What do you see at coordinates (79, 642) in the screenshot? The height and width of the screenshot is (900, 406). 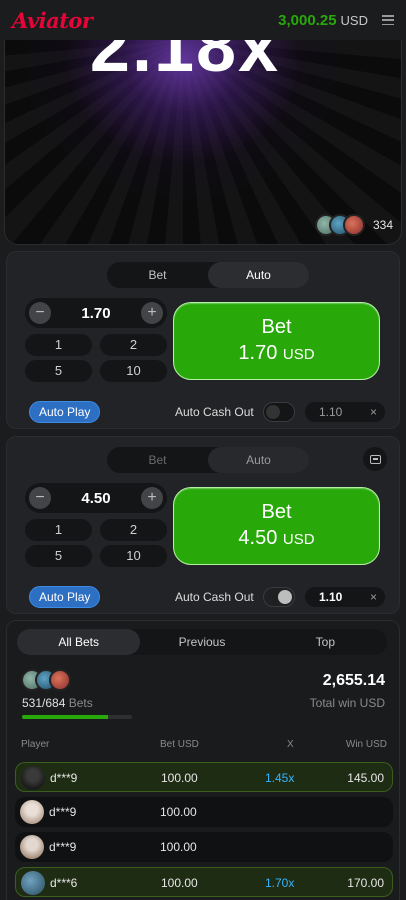 I see `tab-all-bets: All Bets` at bounding box center [79, 642].